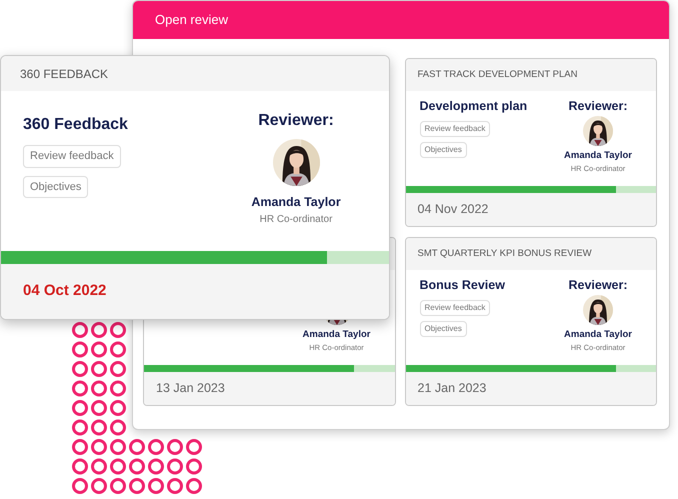 The height and width of the screenshot is (499, 678). Describe the element at coordinates (452, 389) in the screenshot. I see `due-date: 21 Jan 2023` at that location.